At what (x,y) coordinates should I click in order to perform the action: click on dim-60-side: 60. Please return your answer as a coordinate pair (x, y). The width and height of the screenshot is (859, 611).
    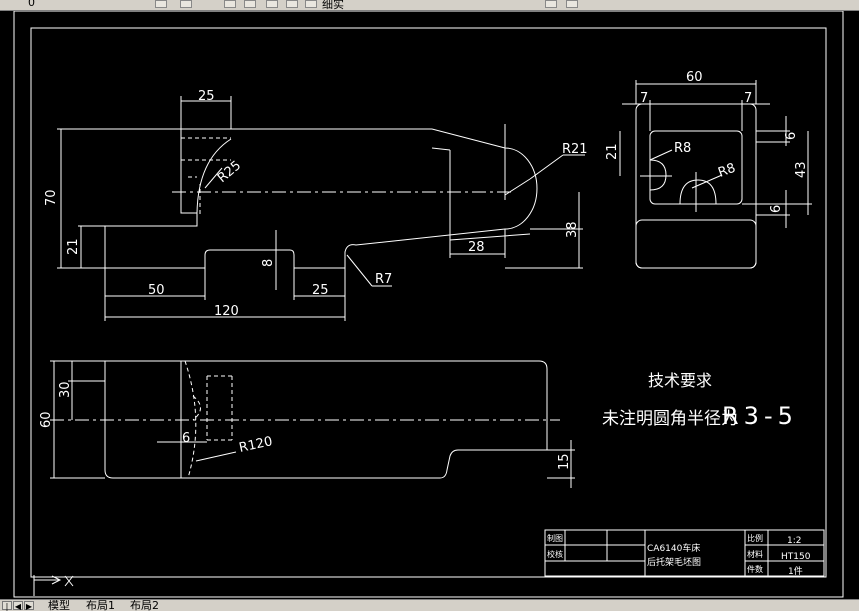
    Looking at the image, I should click on (694, 77).